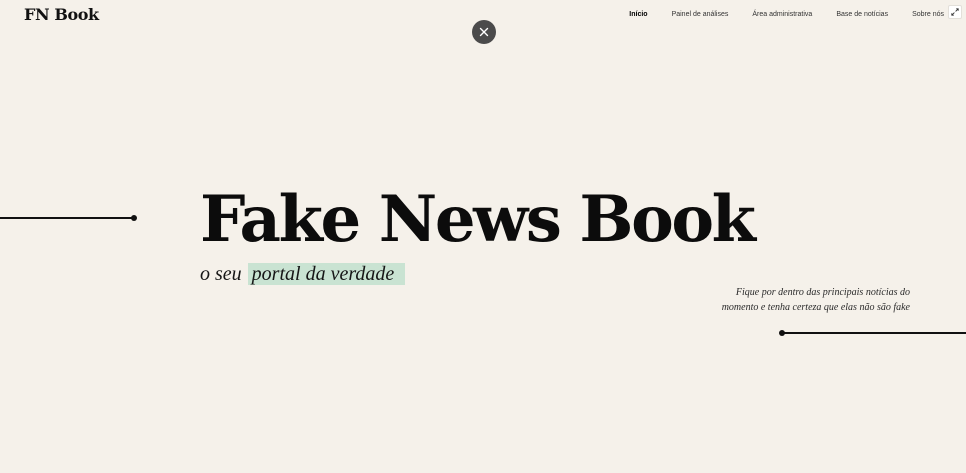  What do you see at coordinates (782, 333) in the screenshot?
I see `right-line-dot` at bounding box center [782, 333].